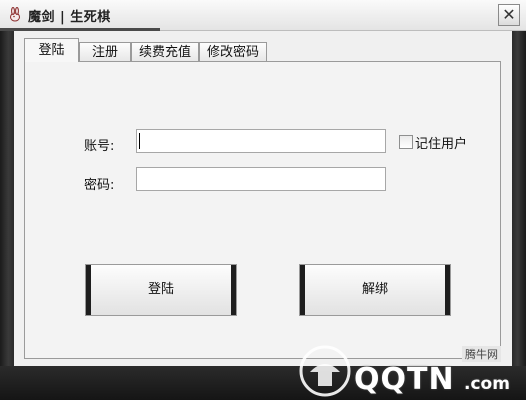 The width and height of the screenshot is (526, 400). I want to click on login-button-label: 登陆, so click(160, 289).